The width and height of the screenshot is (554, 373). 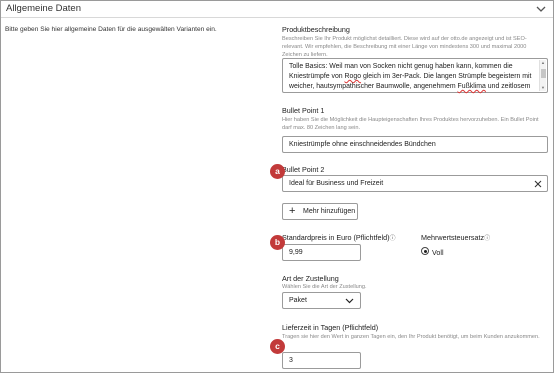 I want to click on bullet-point-2-label: Bullet Point 2, so click(x=303, y=169).